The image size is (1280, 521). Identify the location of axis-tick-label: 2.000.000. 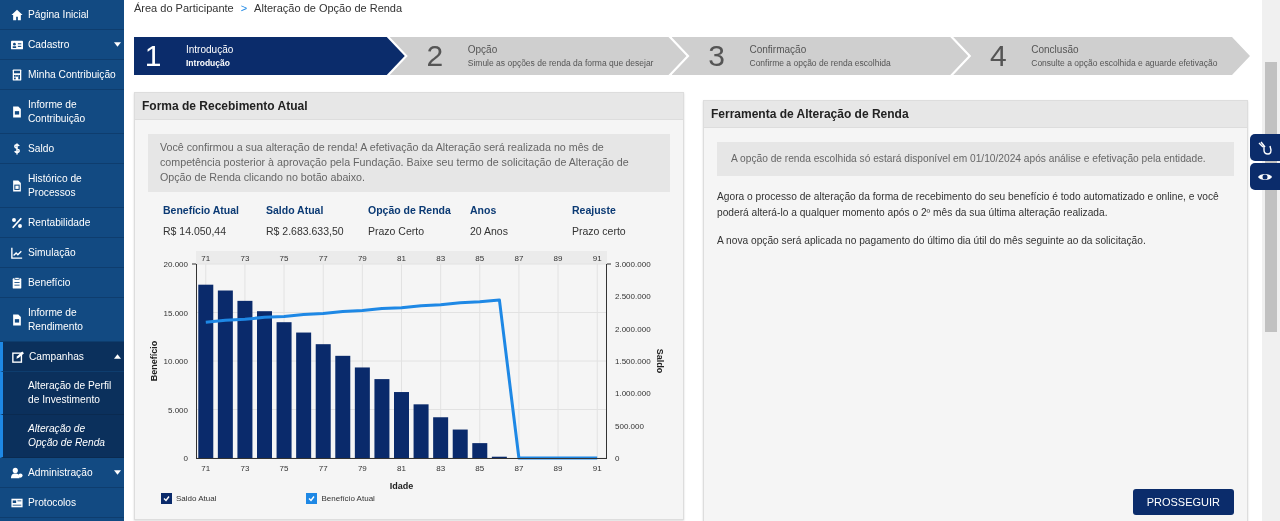
(633, 329).